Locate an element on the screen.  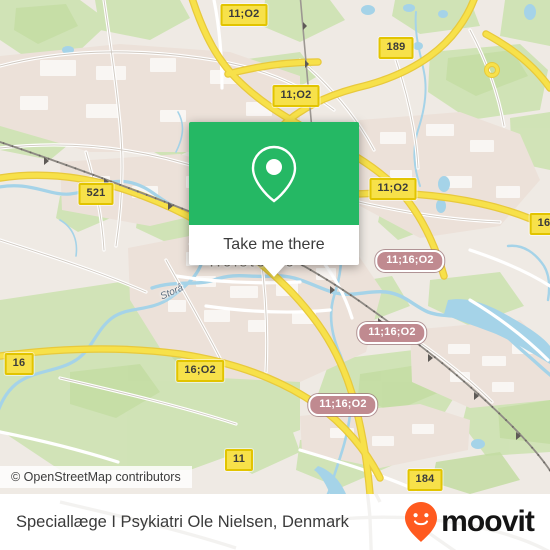
attribution-text: © OpenStreetMap contributors is located at coordinates (96, 477).